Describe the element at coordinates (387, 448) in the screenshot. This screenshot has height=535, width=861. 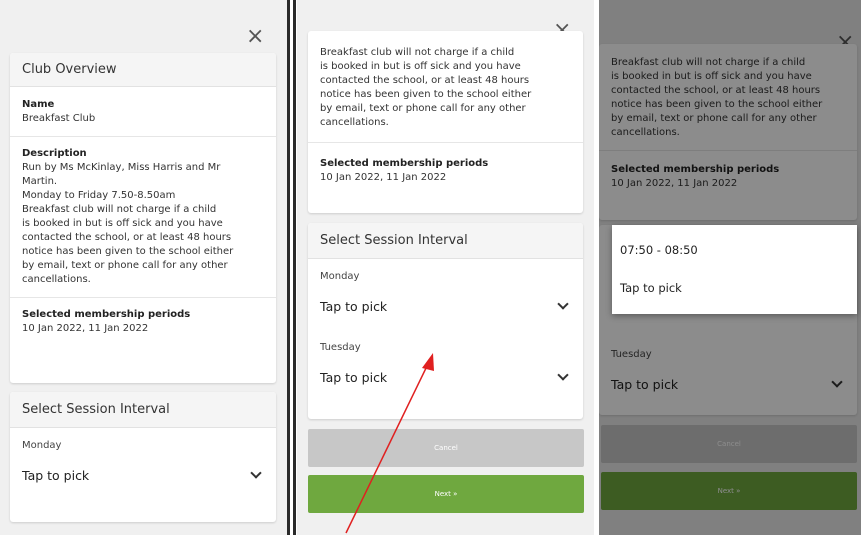
I see `arrow-line` at that location.